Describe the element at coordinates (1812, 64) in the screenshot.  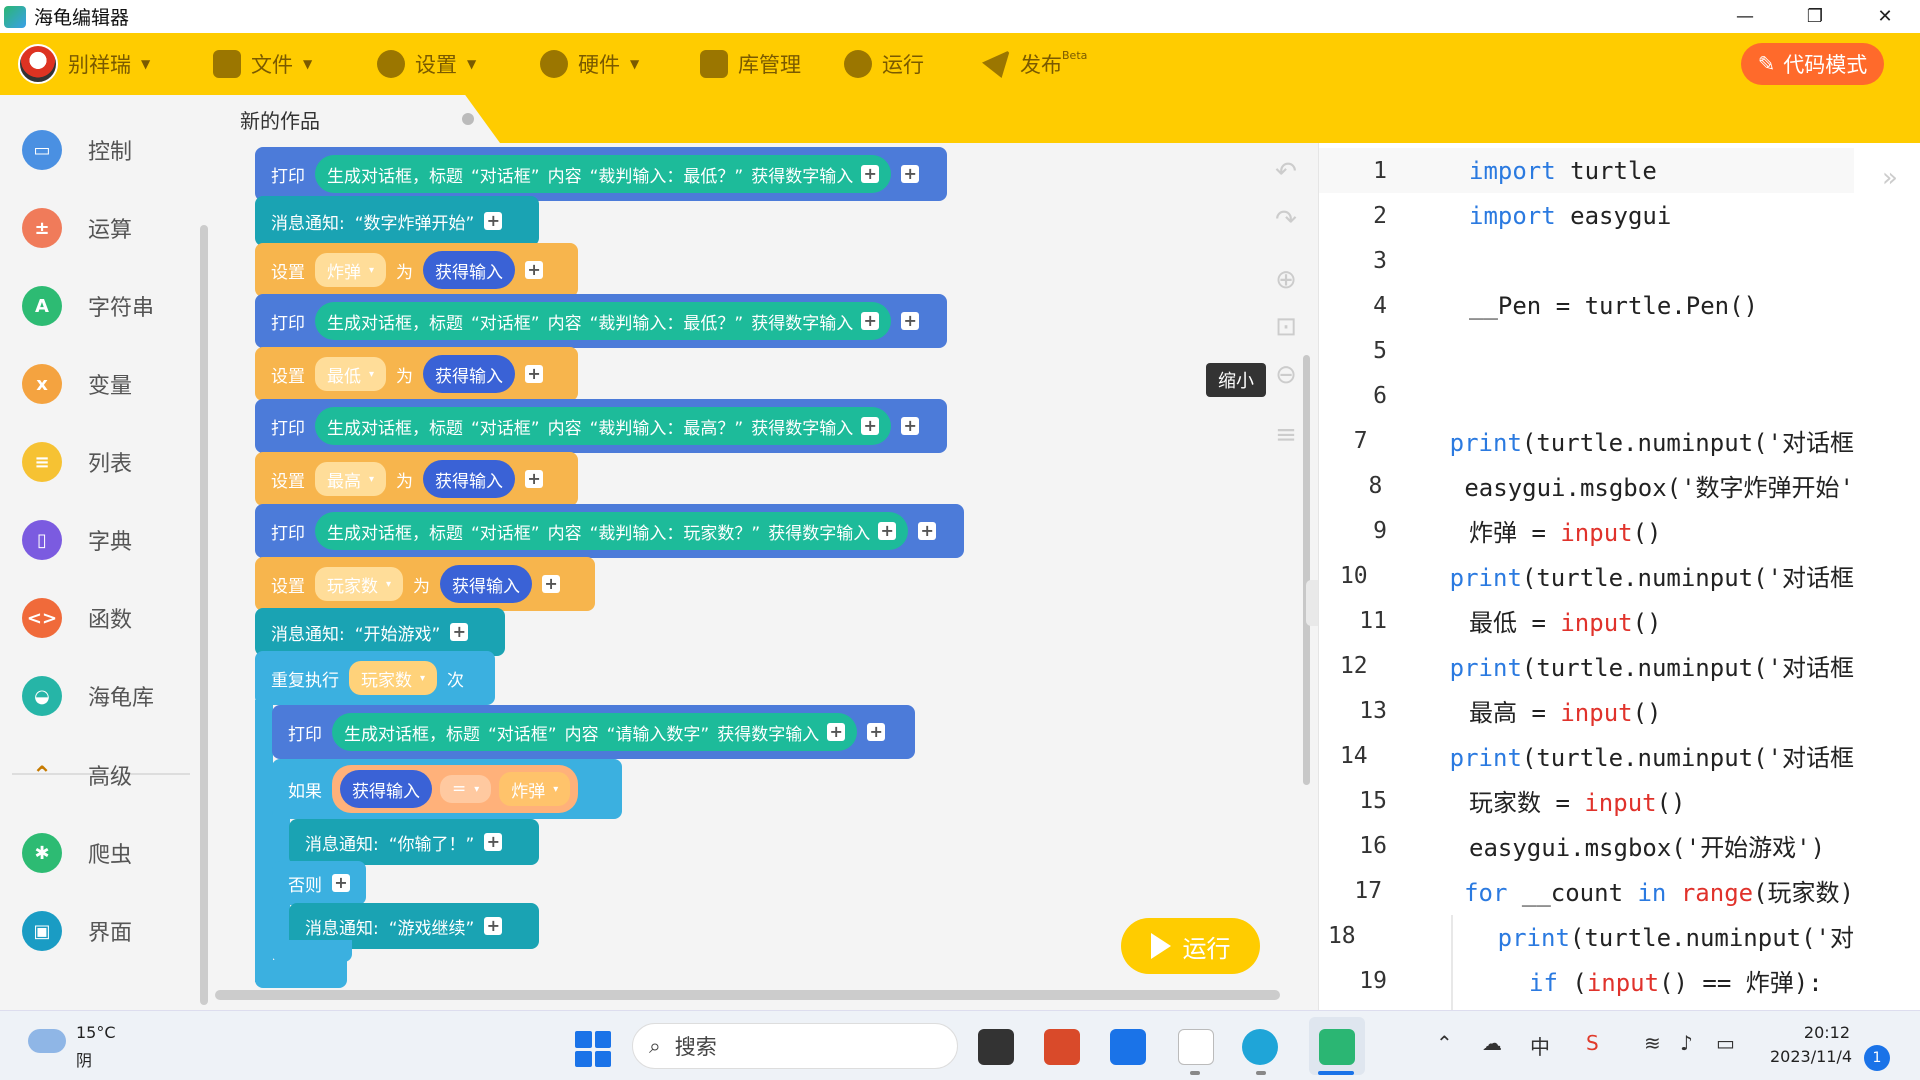
I see `code-mode-button: ✎ 代码模式` at that location.